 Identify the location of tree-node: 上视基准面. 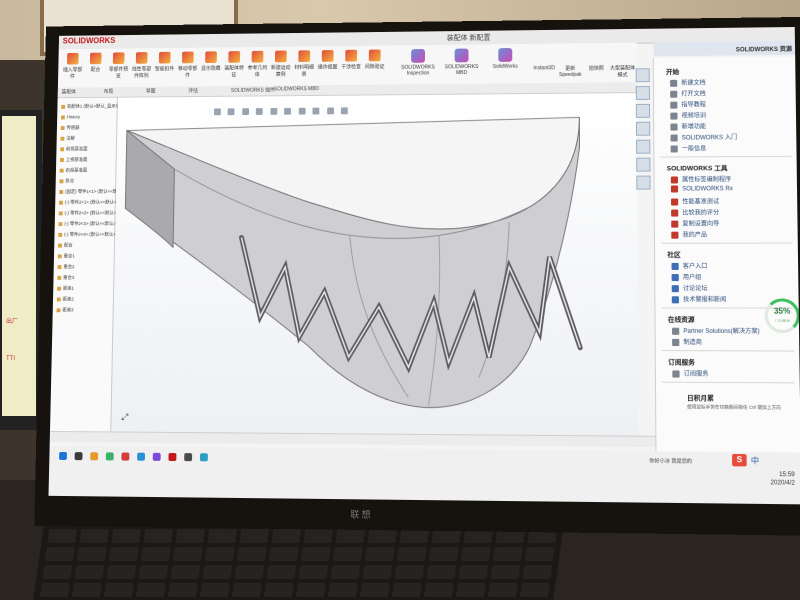
(73, 160).